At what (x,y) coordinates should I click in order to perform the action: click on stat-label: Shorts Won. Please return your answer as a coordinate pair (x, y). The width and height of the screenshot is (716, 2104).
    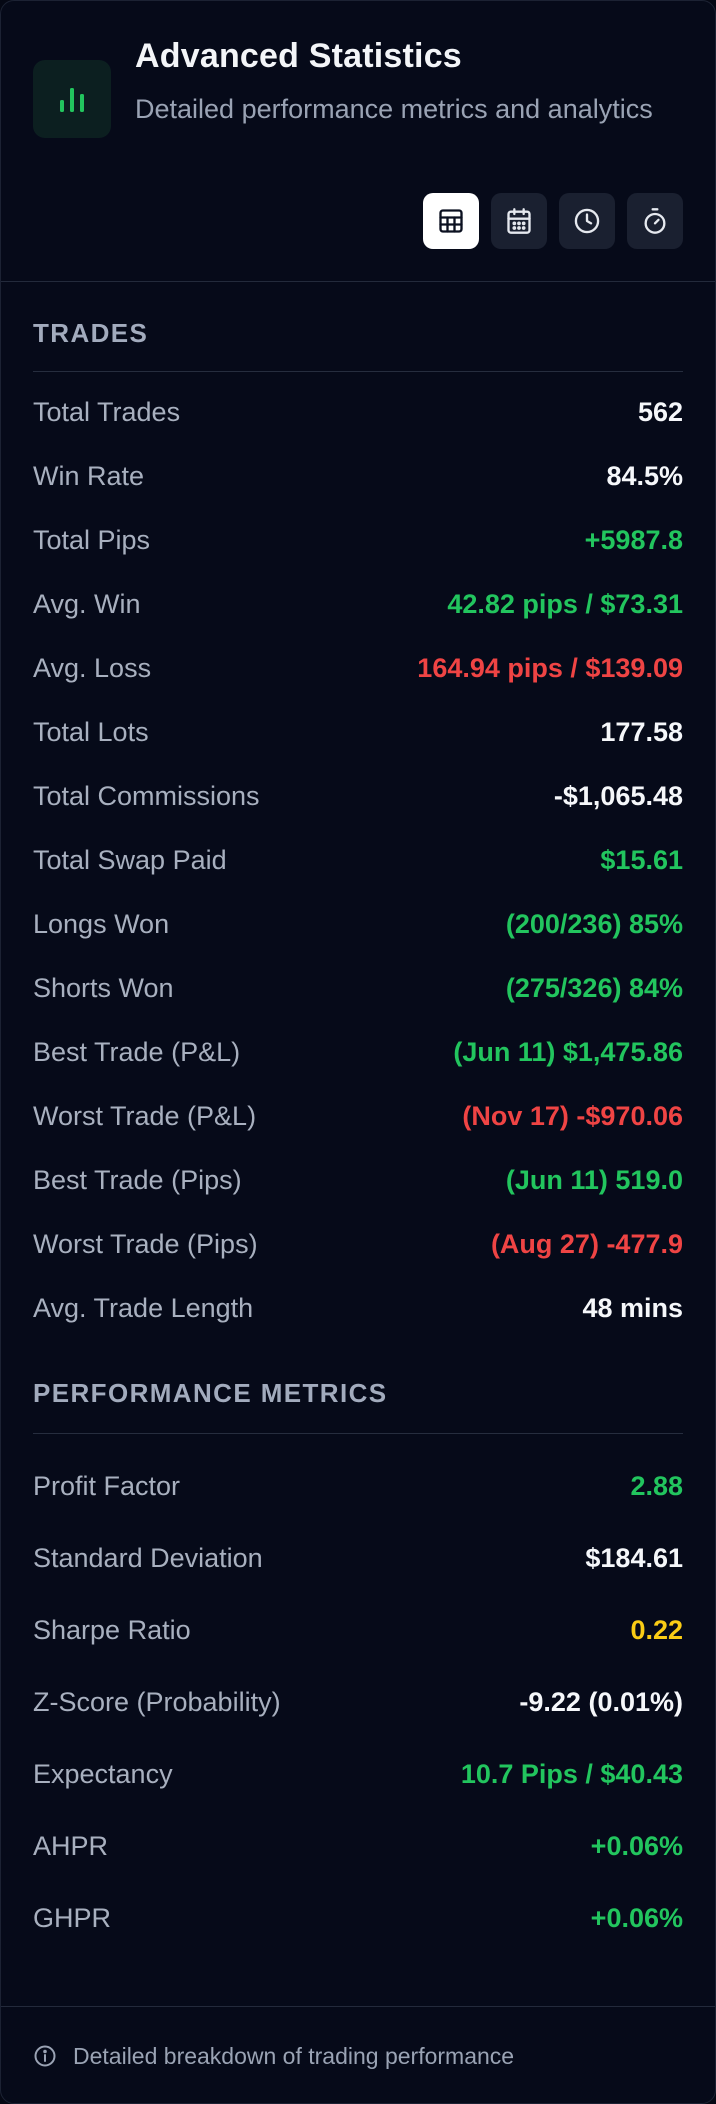
    Looking at the image, I should click on (103, 987).